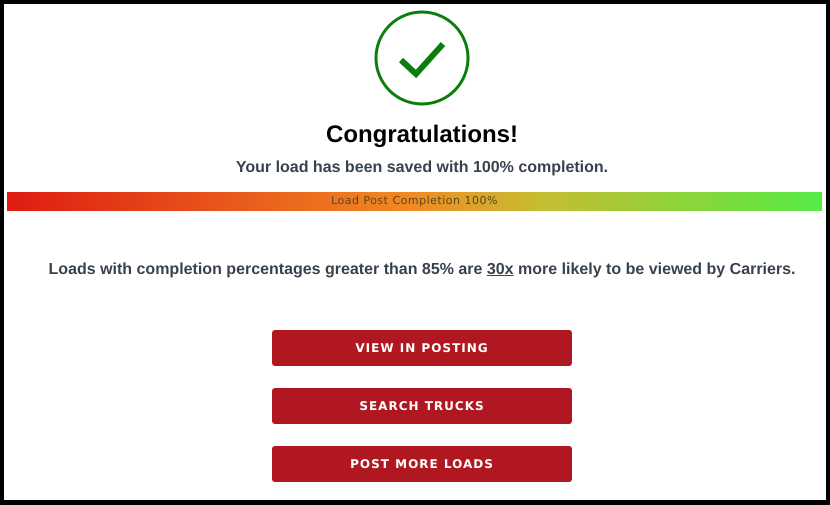 Image resolution: width=830 pixels, height=505 pixels. I want to click on action-button: SEARCH TRUCKS, so click(422, 406).